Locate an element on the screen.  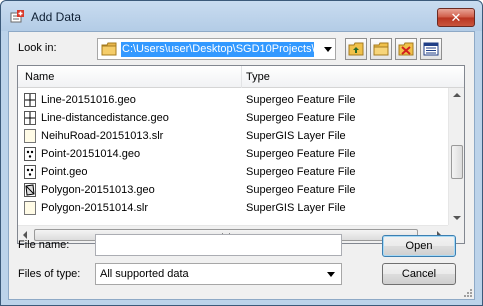
up-one-level-button is located at coordinates (356, 49).